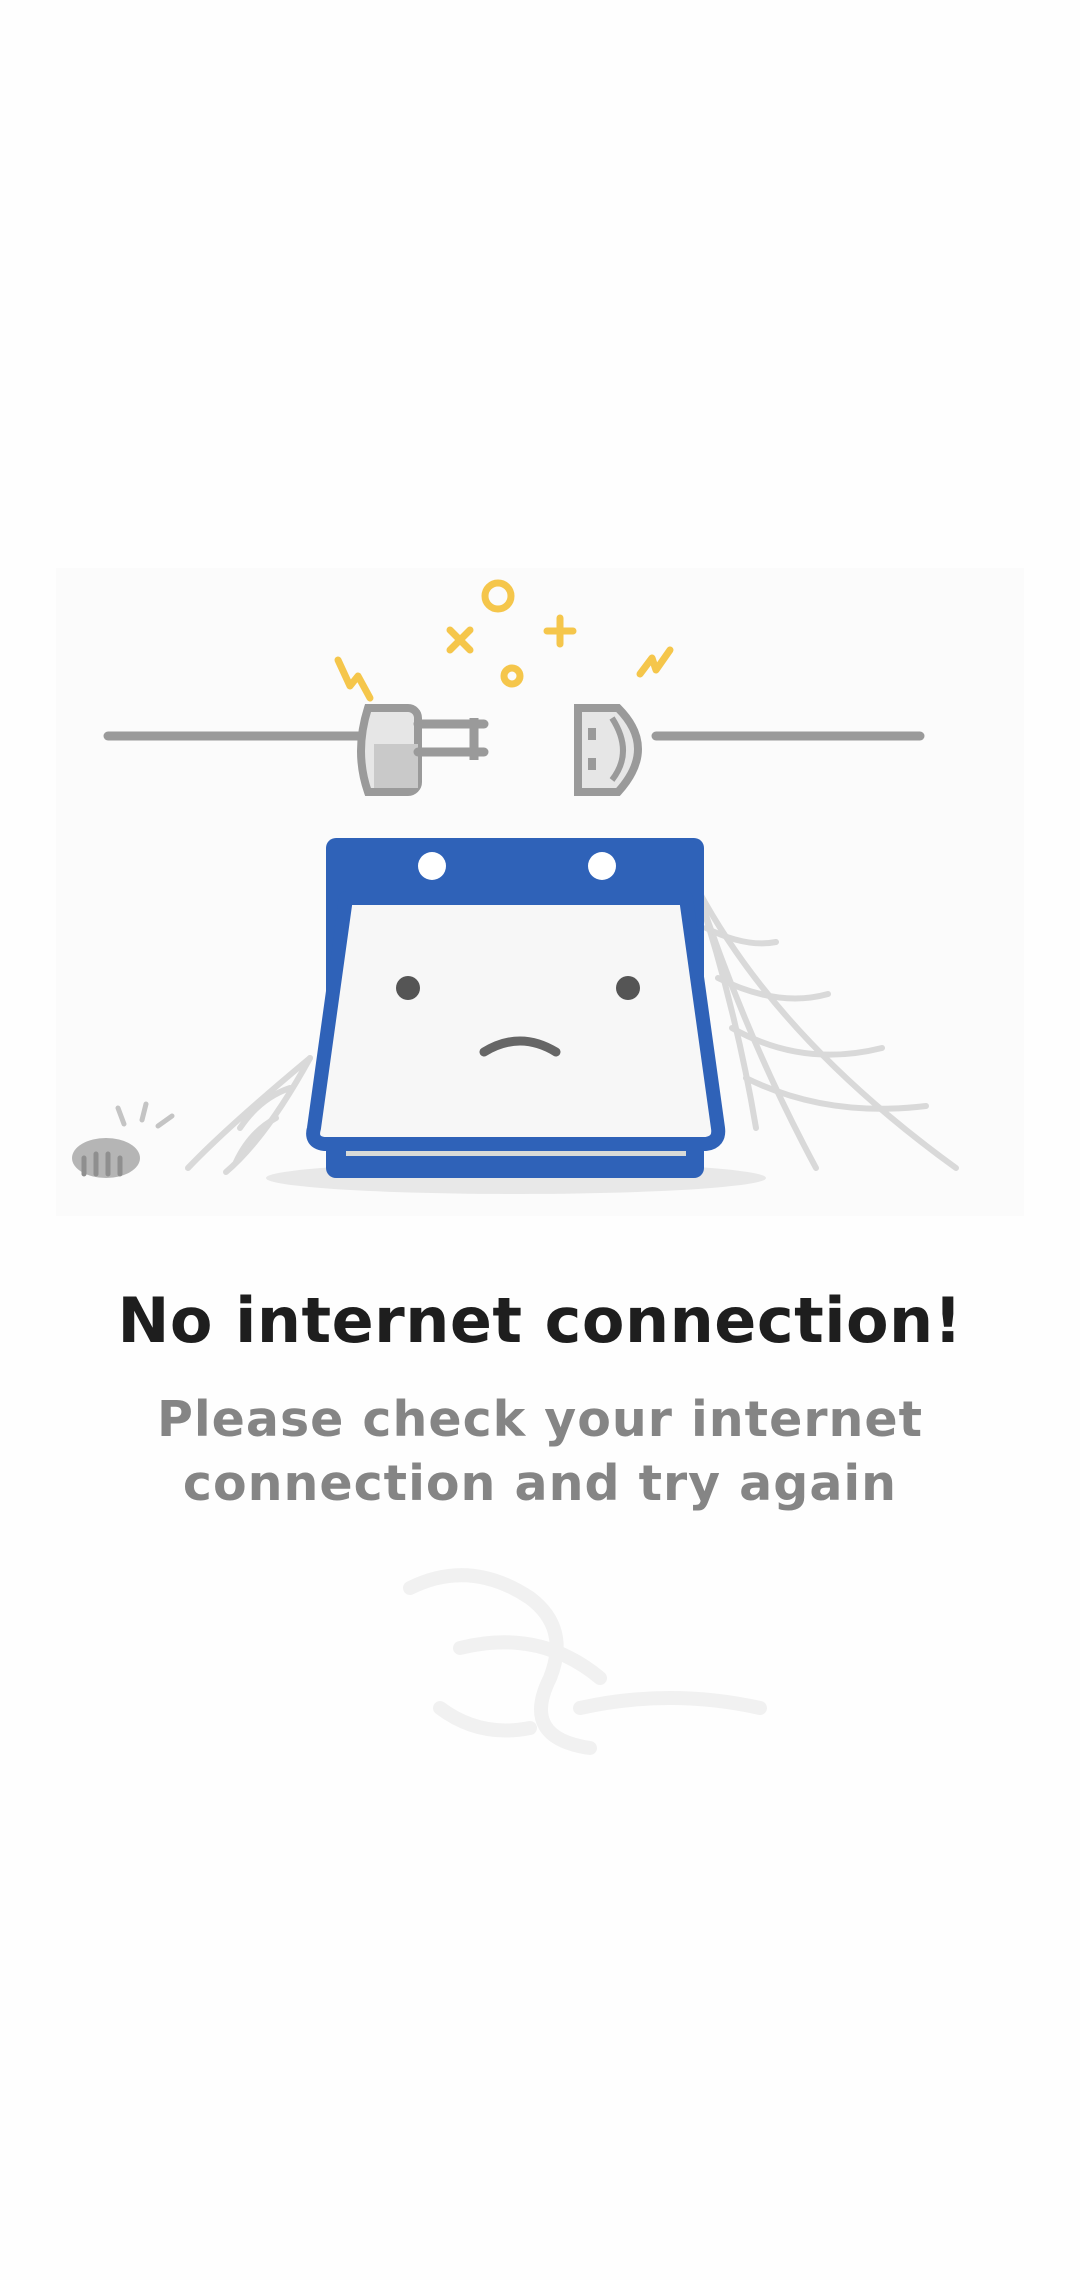 The height and width of the screenshot is (2280, 1080). What do you see at coordinates (123, 1139) in the screenshot?
I see `critter-icon` at bounding box center [123, 1139].